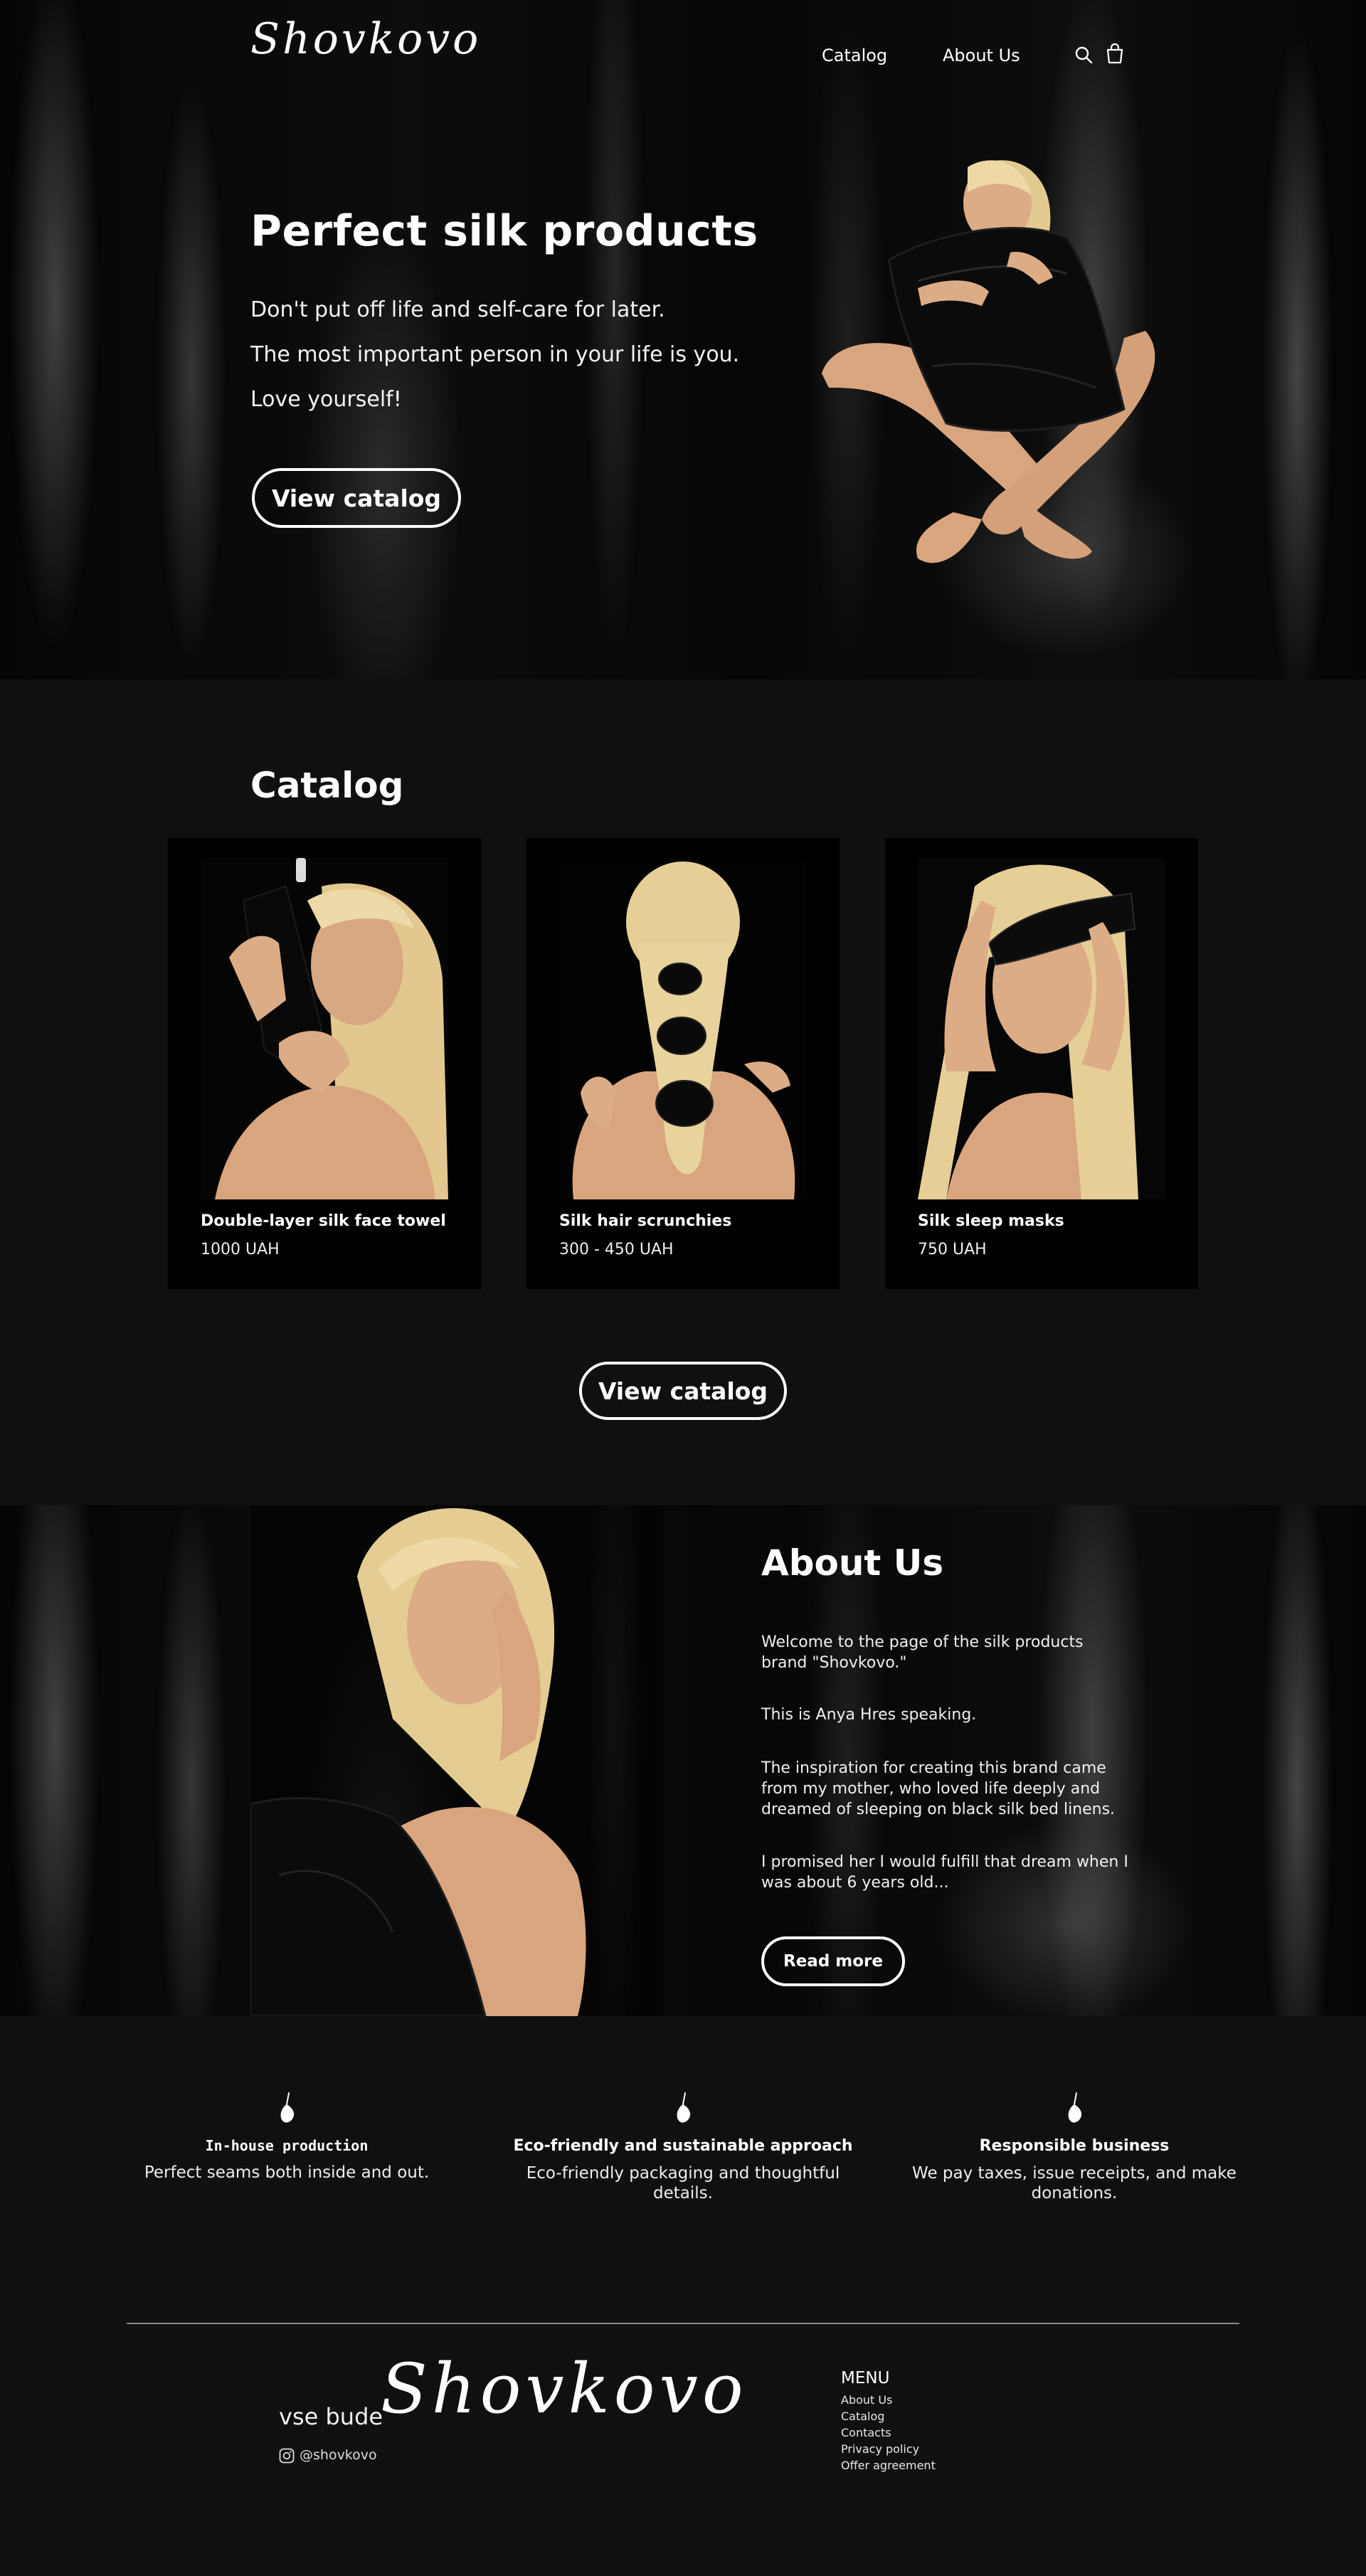 This screenshot has height=2576, width=1366. Describe the element at coordinates (331, 2416) in the screenshot. I see `footer-tagline: vse bude` at that location.